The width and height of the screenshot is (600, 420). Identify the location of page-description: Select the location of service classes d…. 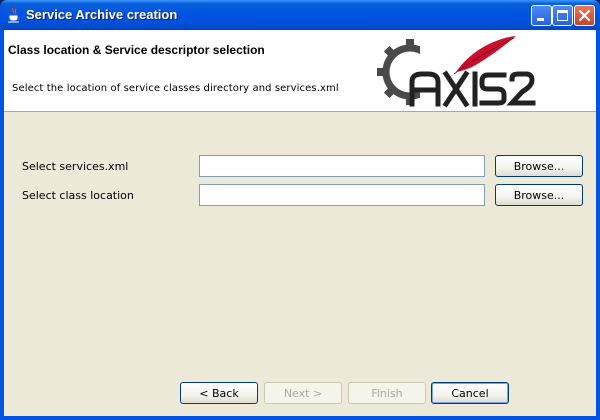
(175, 88).